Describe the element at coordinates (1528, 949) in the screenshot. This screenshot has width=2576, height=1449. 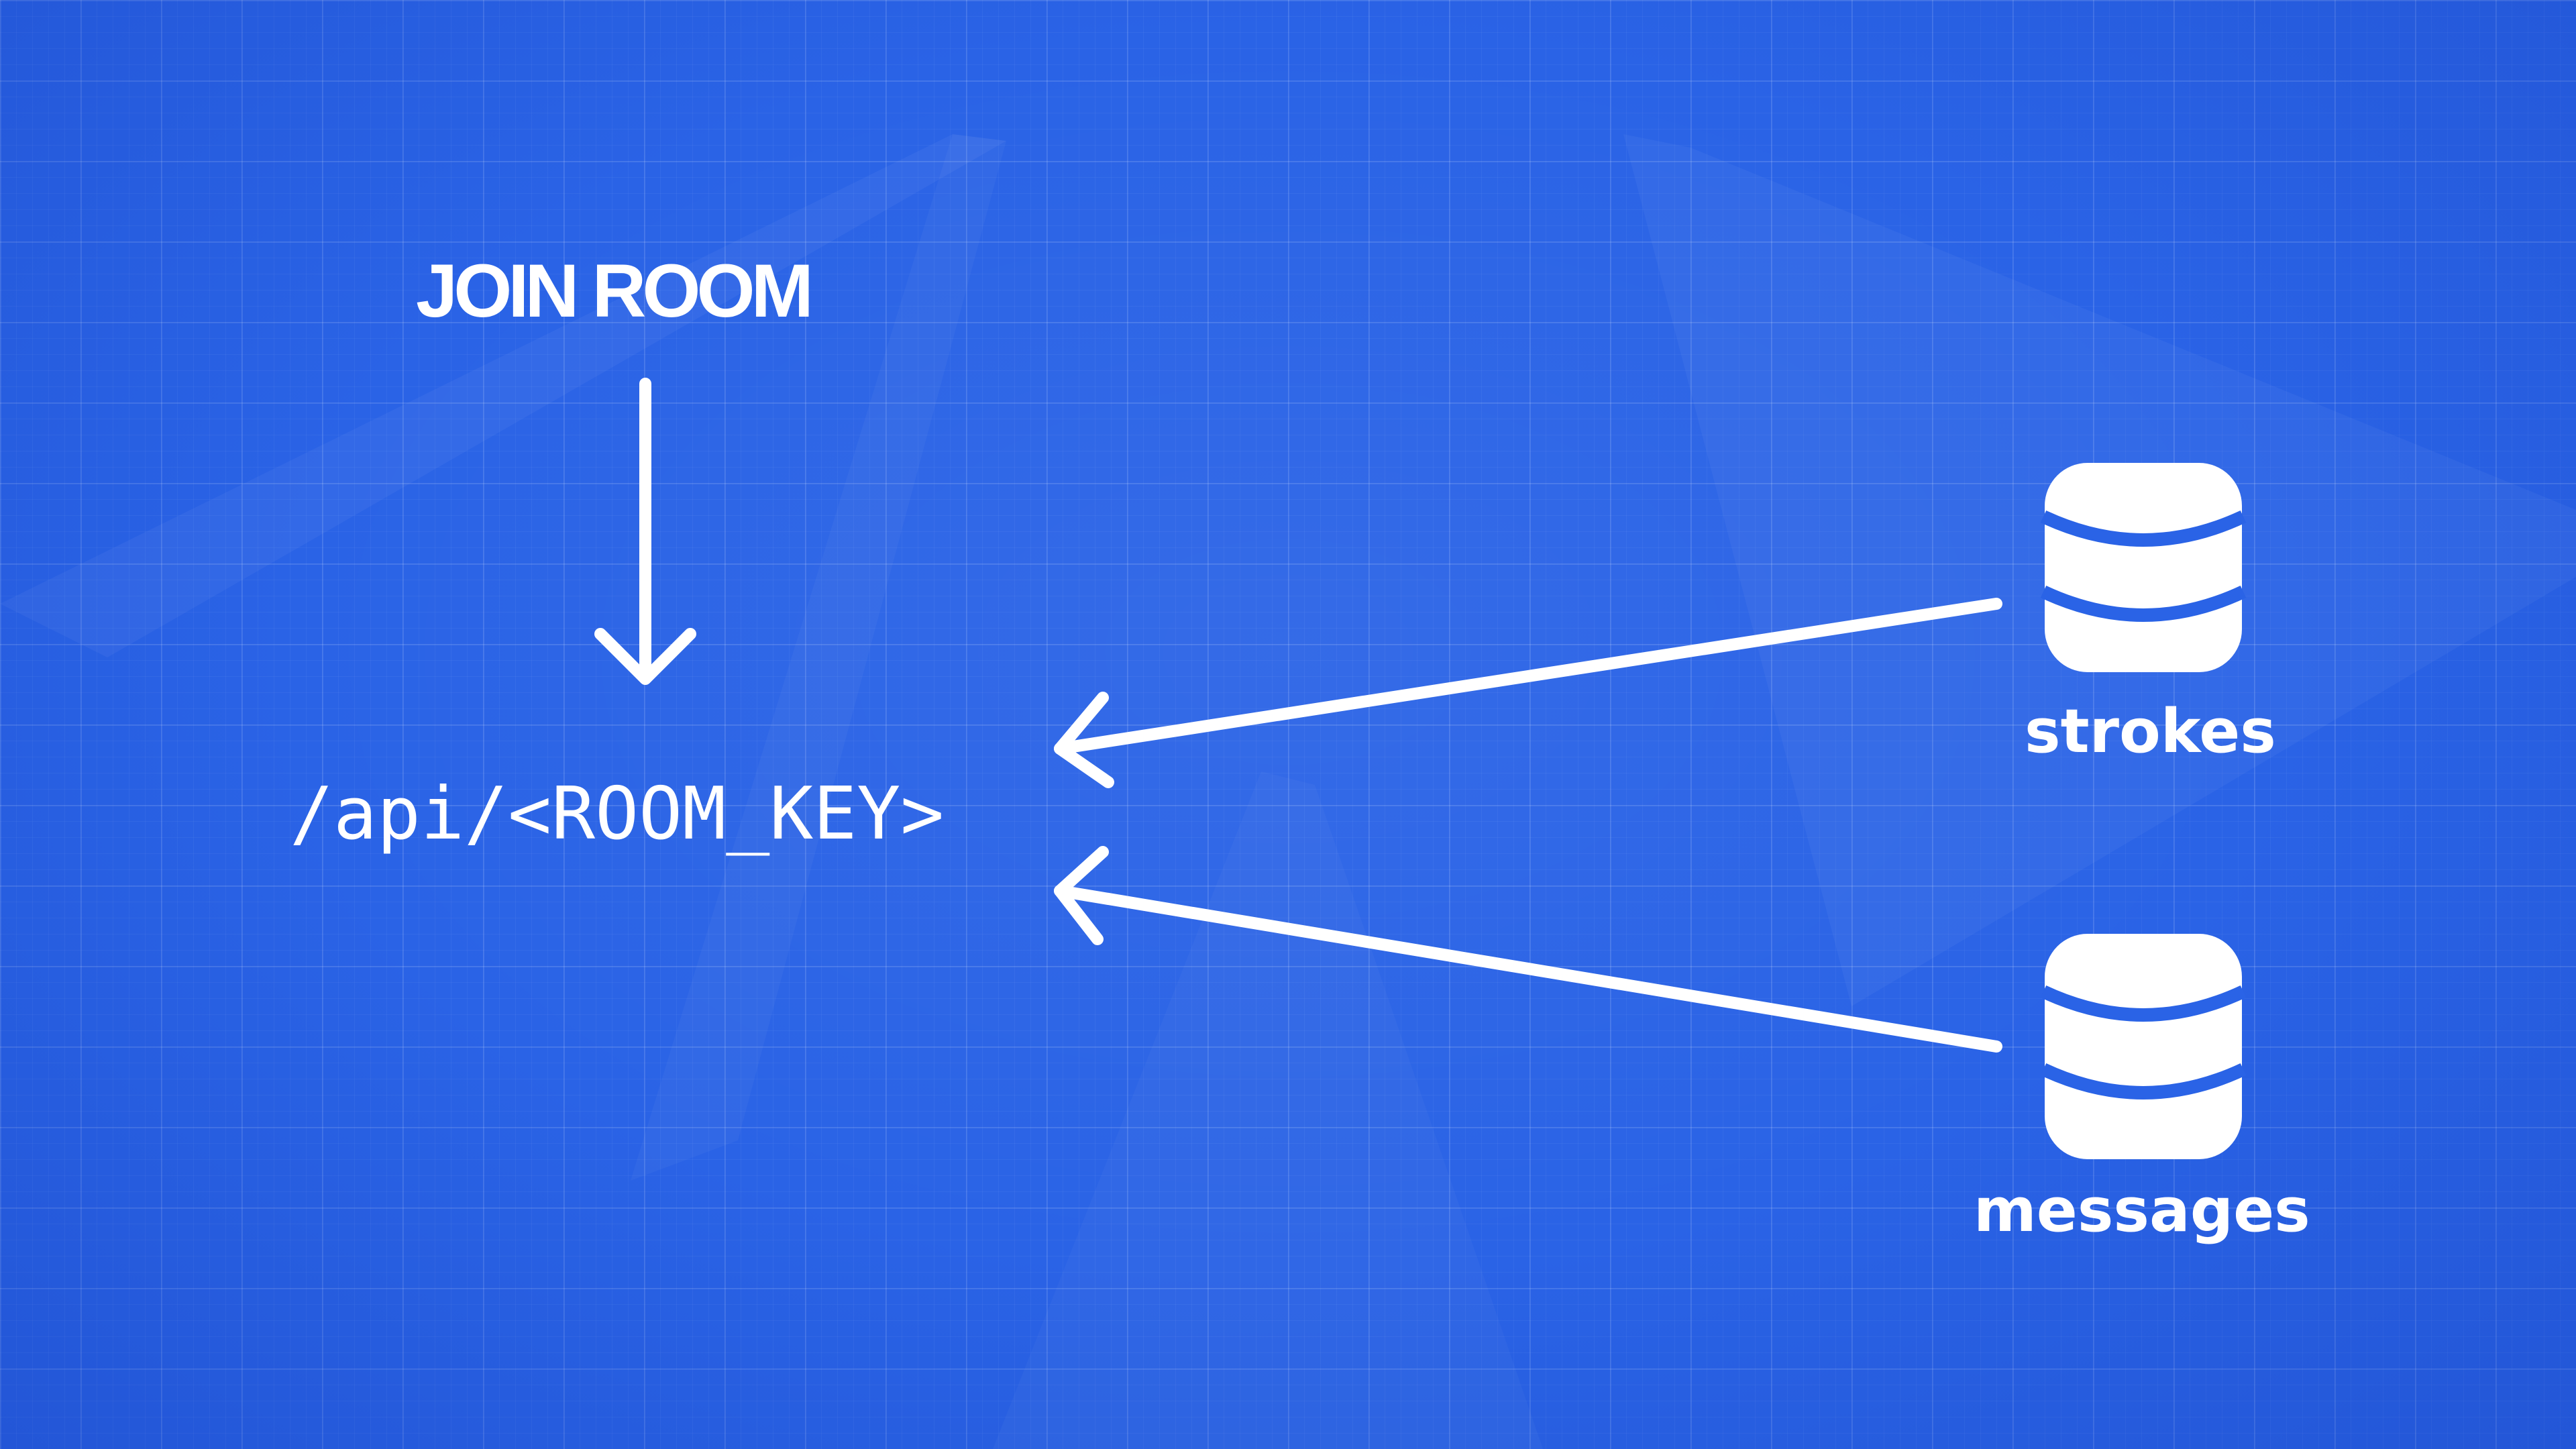
I see `messages-arrow` at that location.